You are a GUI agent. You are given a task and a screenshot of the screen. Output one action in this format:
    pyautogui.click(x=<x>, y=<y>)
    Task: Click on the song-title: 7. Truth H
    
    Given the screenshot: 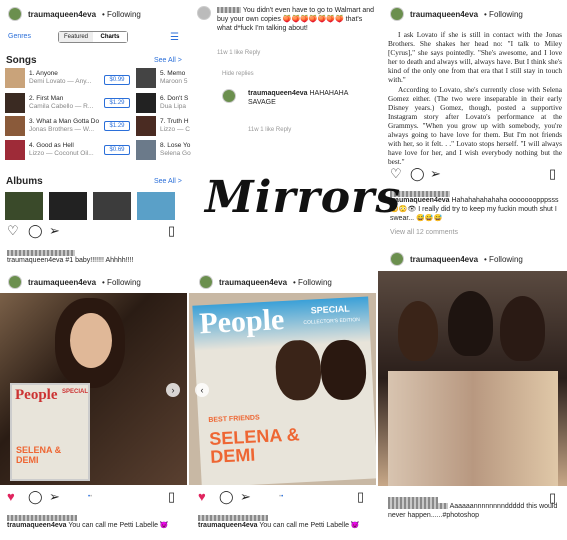 What is the action you would take?
    pyautogui.click(x=174, y=121)
    